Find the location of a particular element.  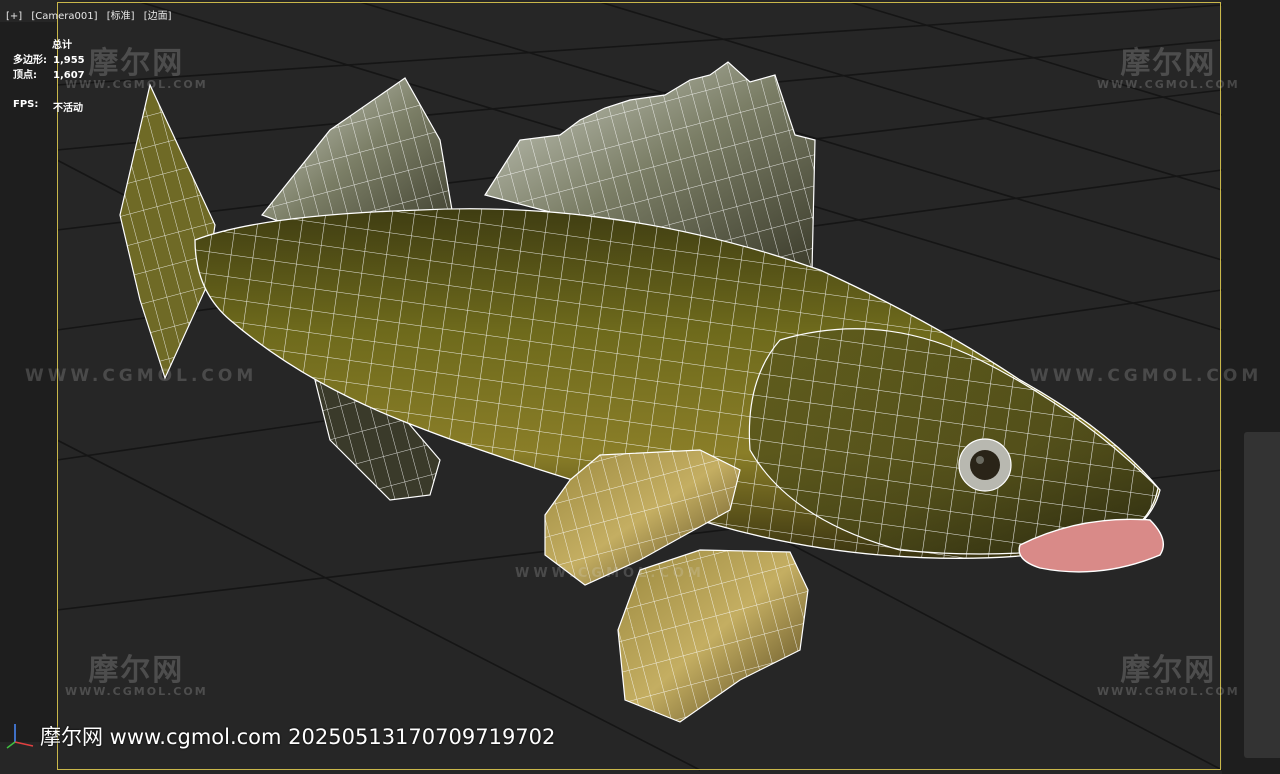

viewport-menu-shading: [标准] is located at coordinates (121, 16).